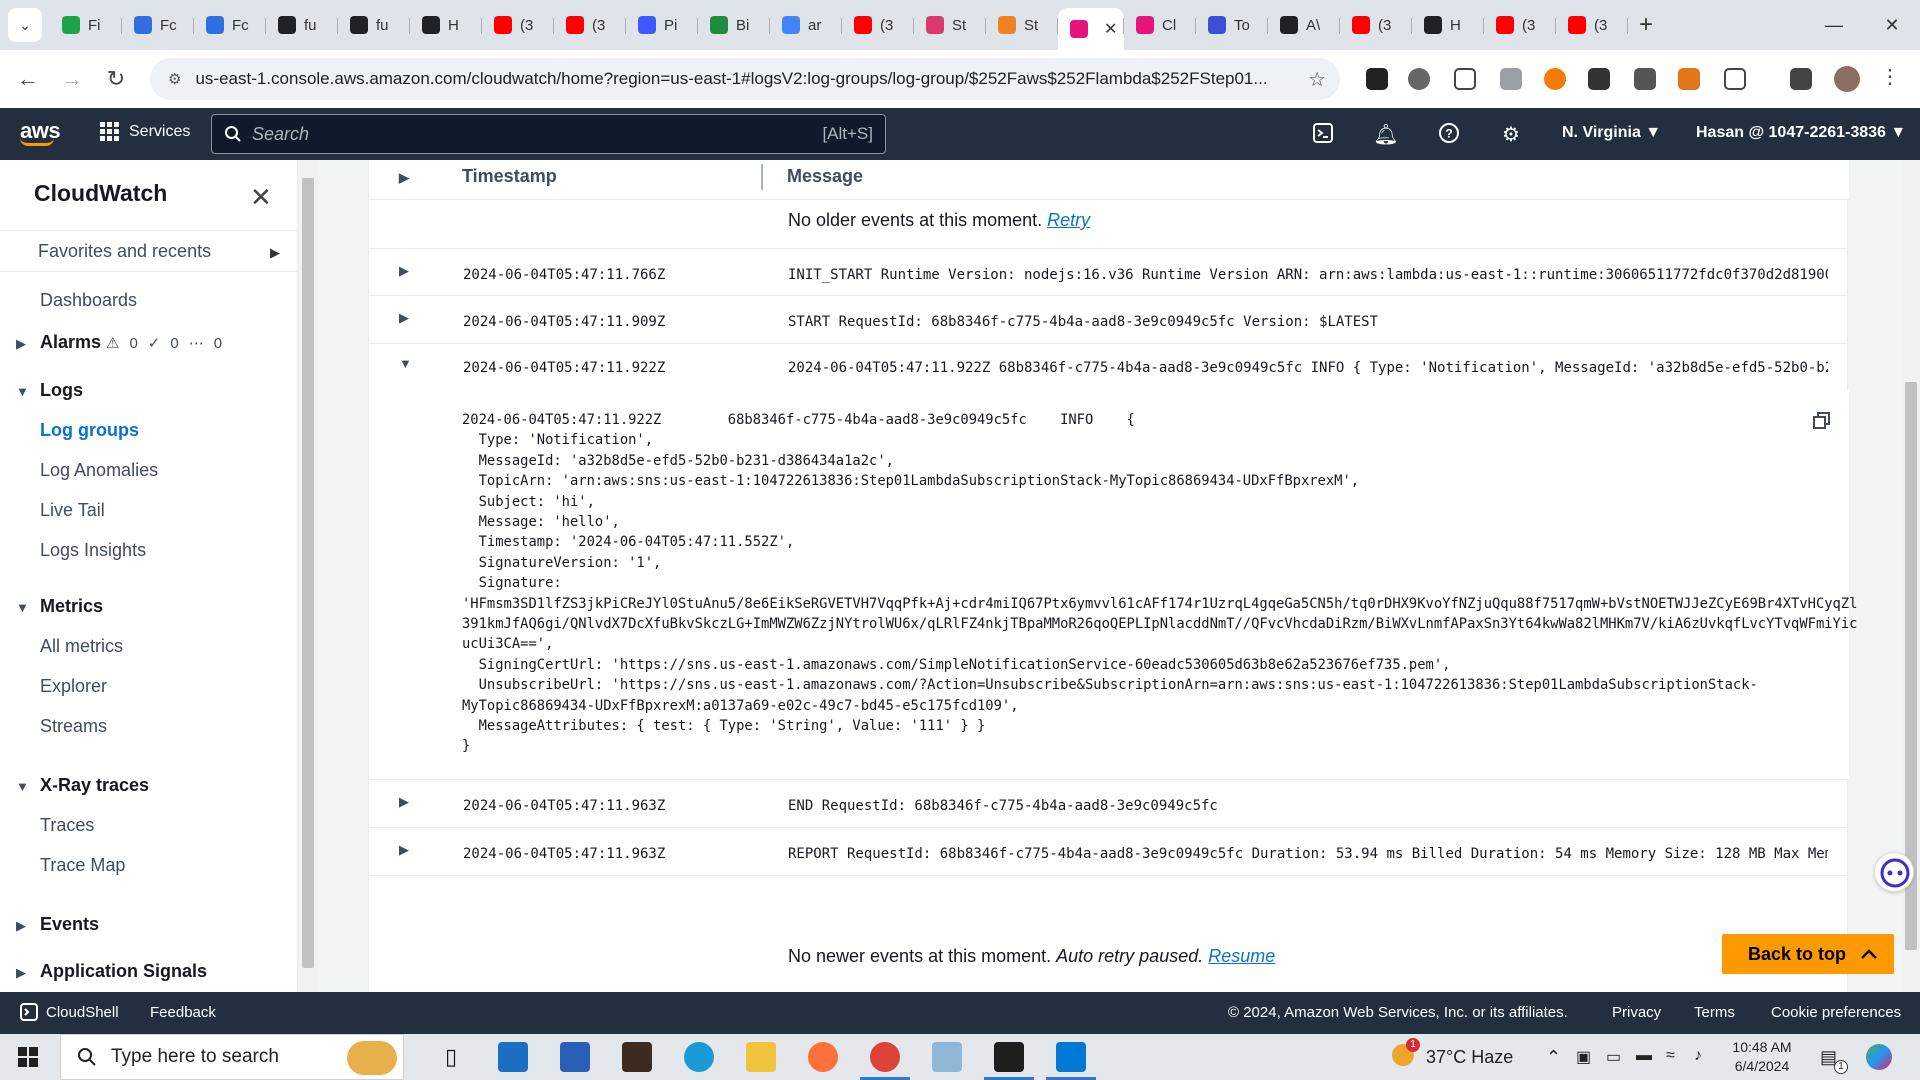 The image size is (1920, 1080). I want to click on region-selector: N. Virginia ▼, so click(1611, 133).